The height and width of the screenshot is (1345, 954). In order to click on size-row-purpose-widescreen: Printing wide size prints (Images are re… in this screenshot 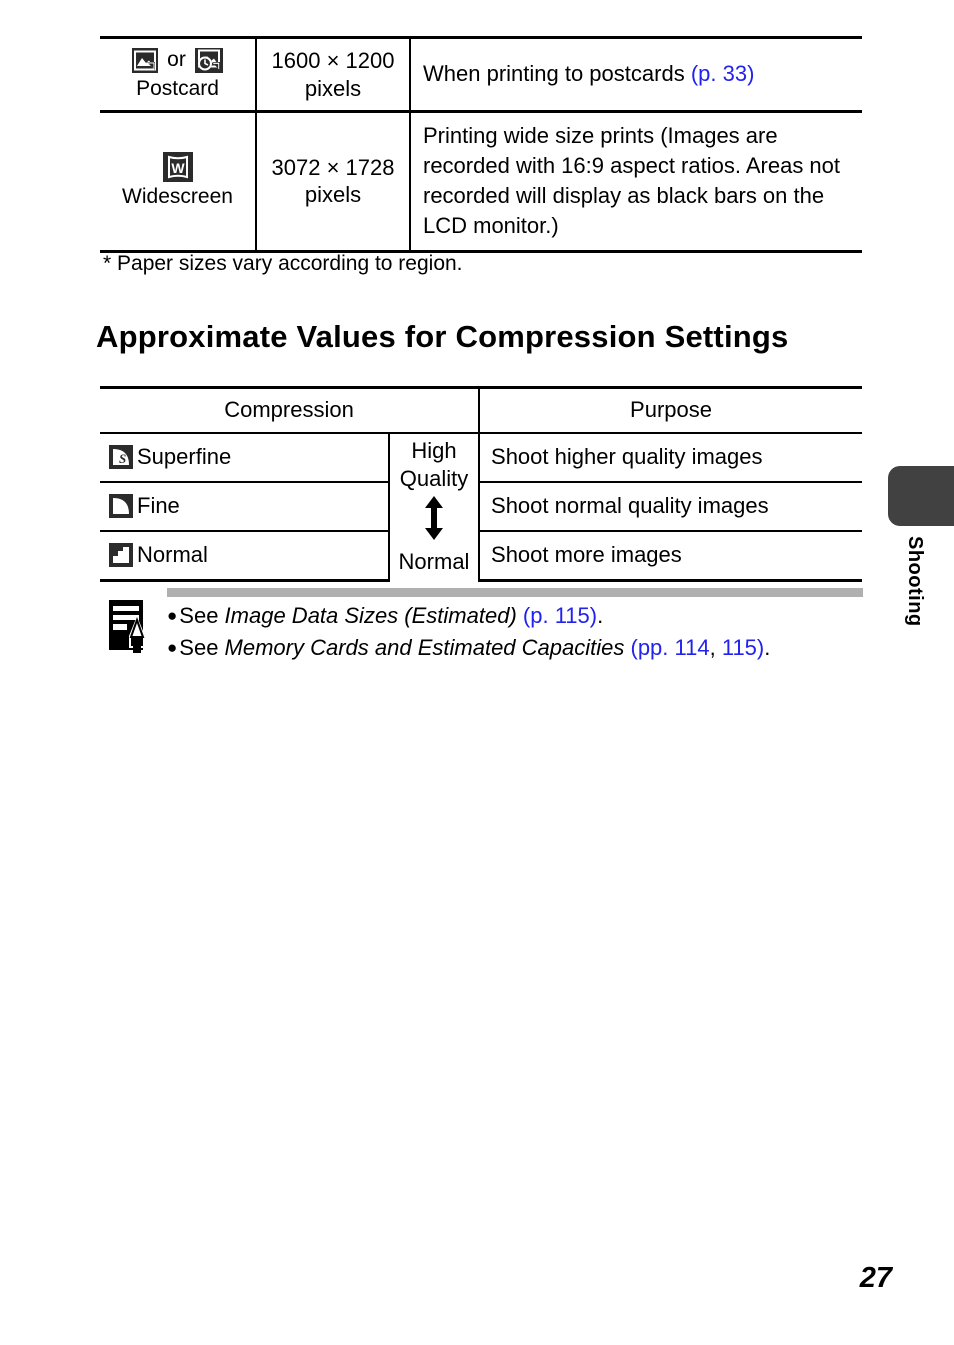, I will do `click(635, 181)`.